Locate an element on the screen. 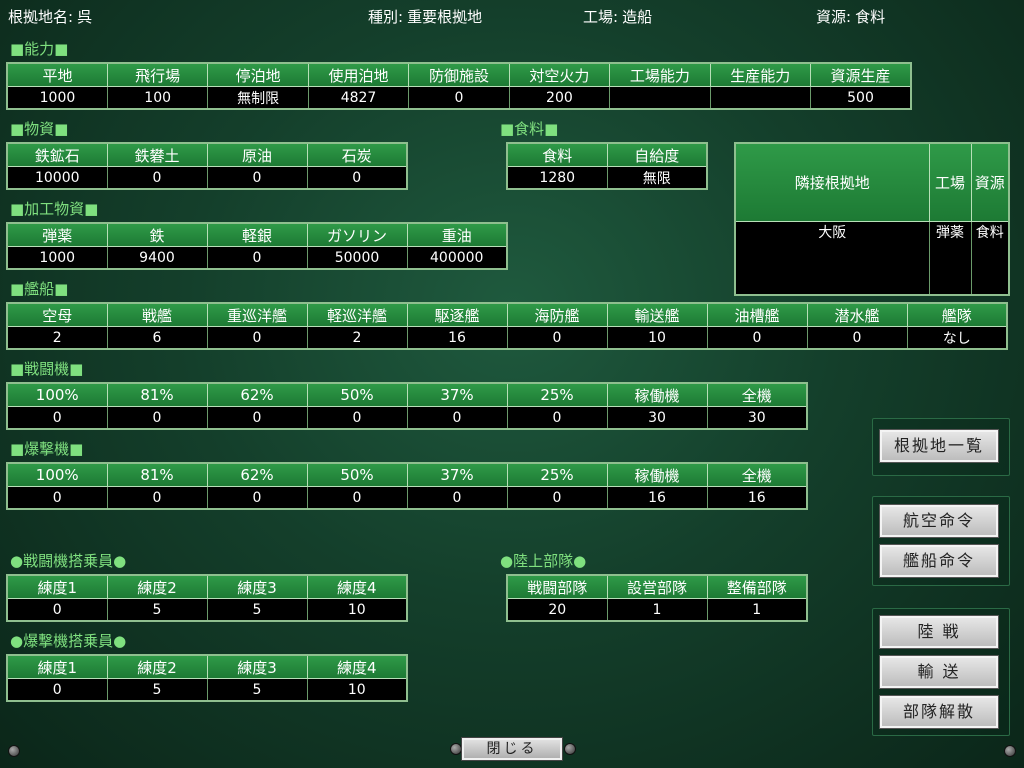 The image size is (1024, 768). materials-header-row: 鉄鉱石 鉄礬土 原油 石炭 is located at coordinates (207, 154).